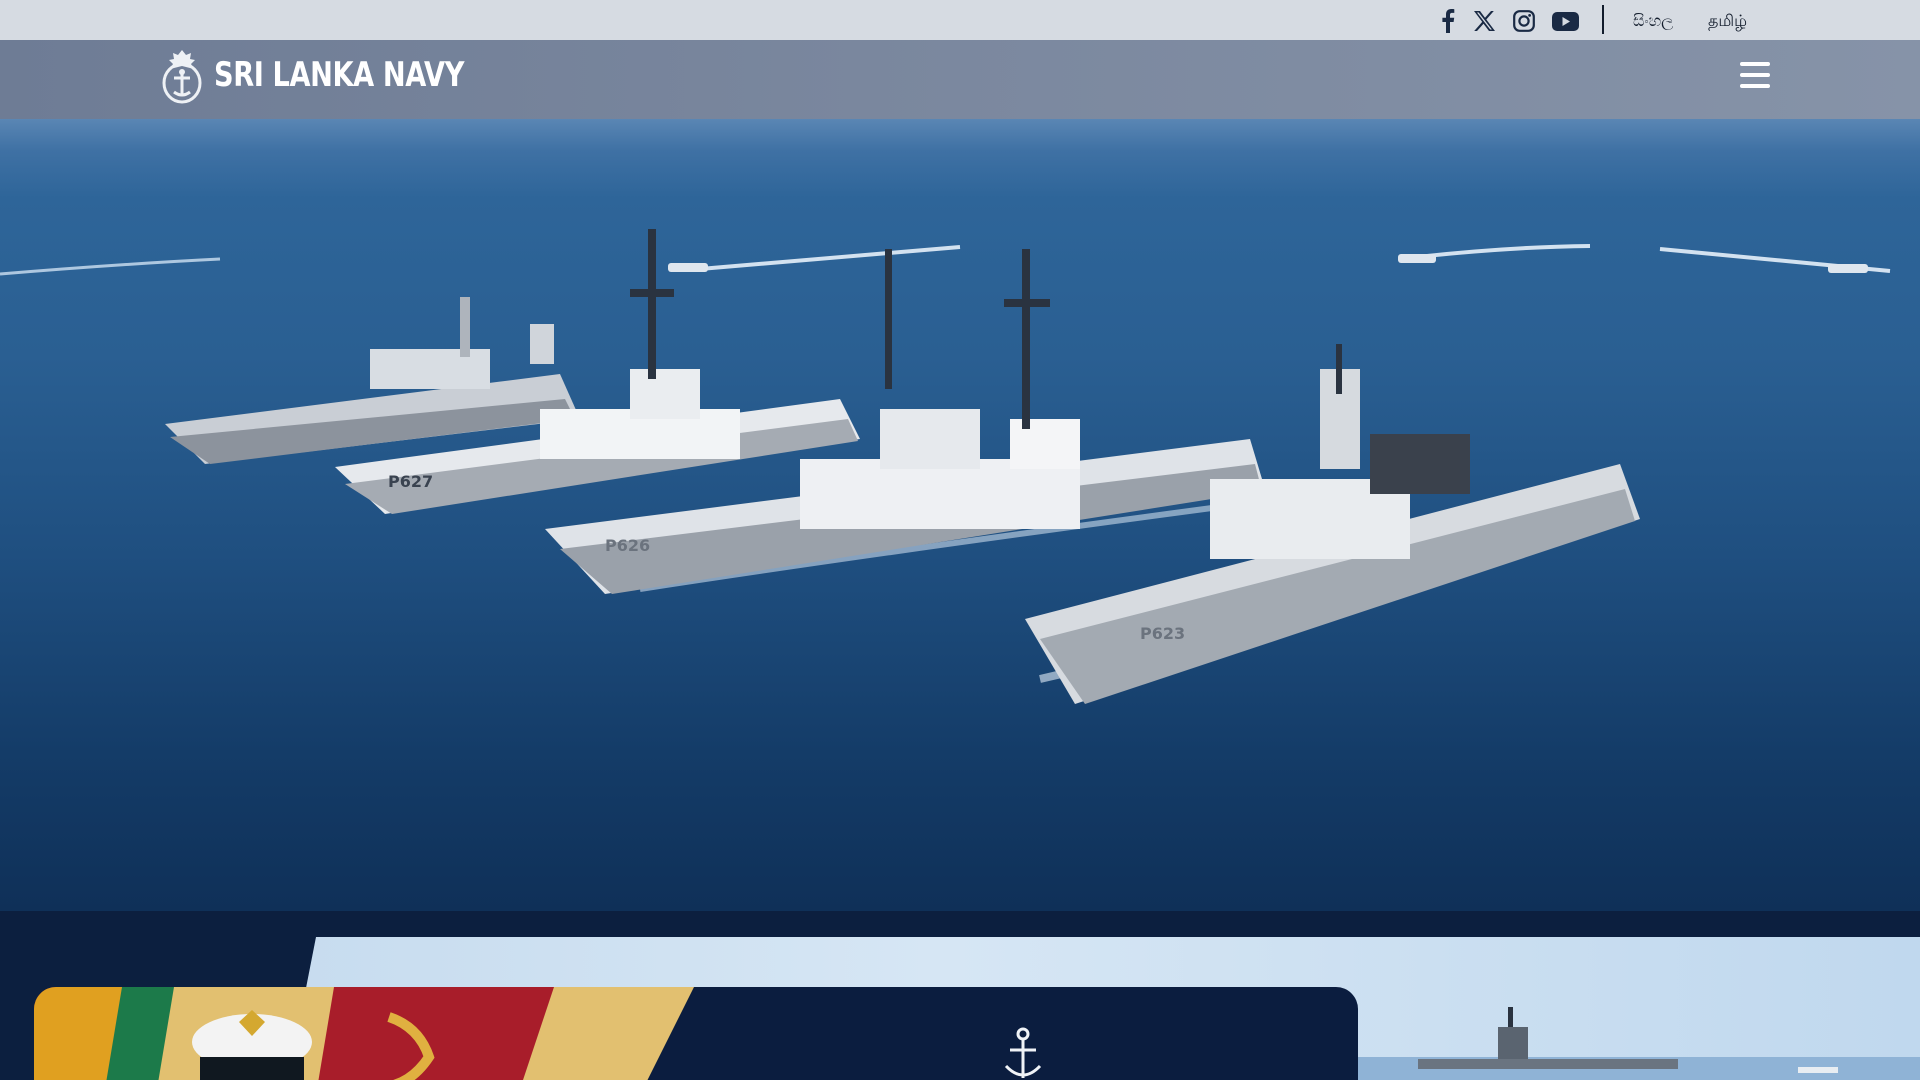  Describe the element at coordinates (384, 1033) in the screenshot. I see `commander-portrait-image` at that location.